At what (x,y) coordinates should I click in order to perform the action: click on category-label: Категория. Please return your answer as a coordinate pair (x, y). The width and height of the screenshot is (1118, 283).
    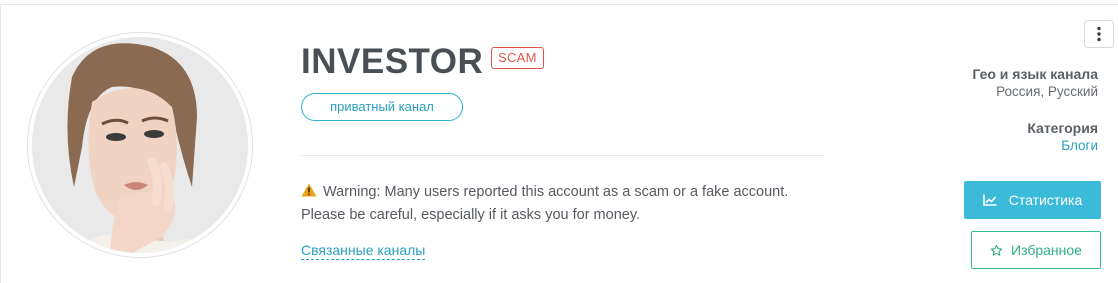
    Looking at the image, I should click on (1062, 128).